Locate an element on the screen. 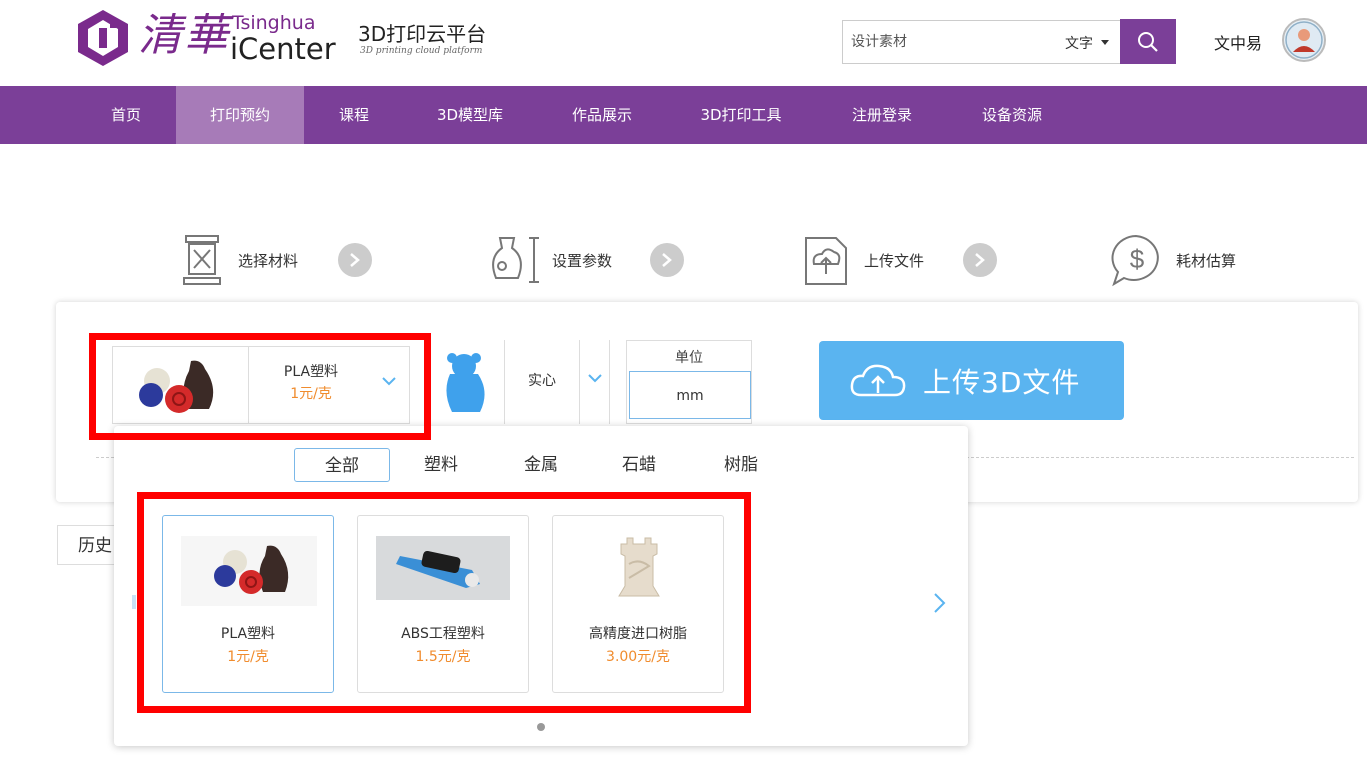  nav-item-model-library: 3D模型库 is located at coordinates (470, 115).